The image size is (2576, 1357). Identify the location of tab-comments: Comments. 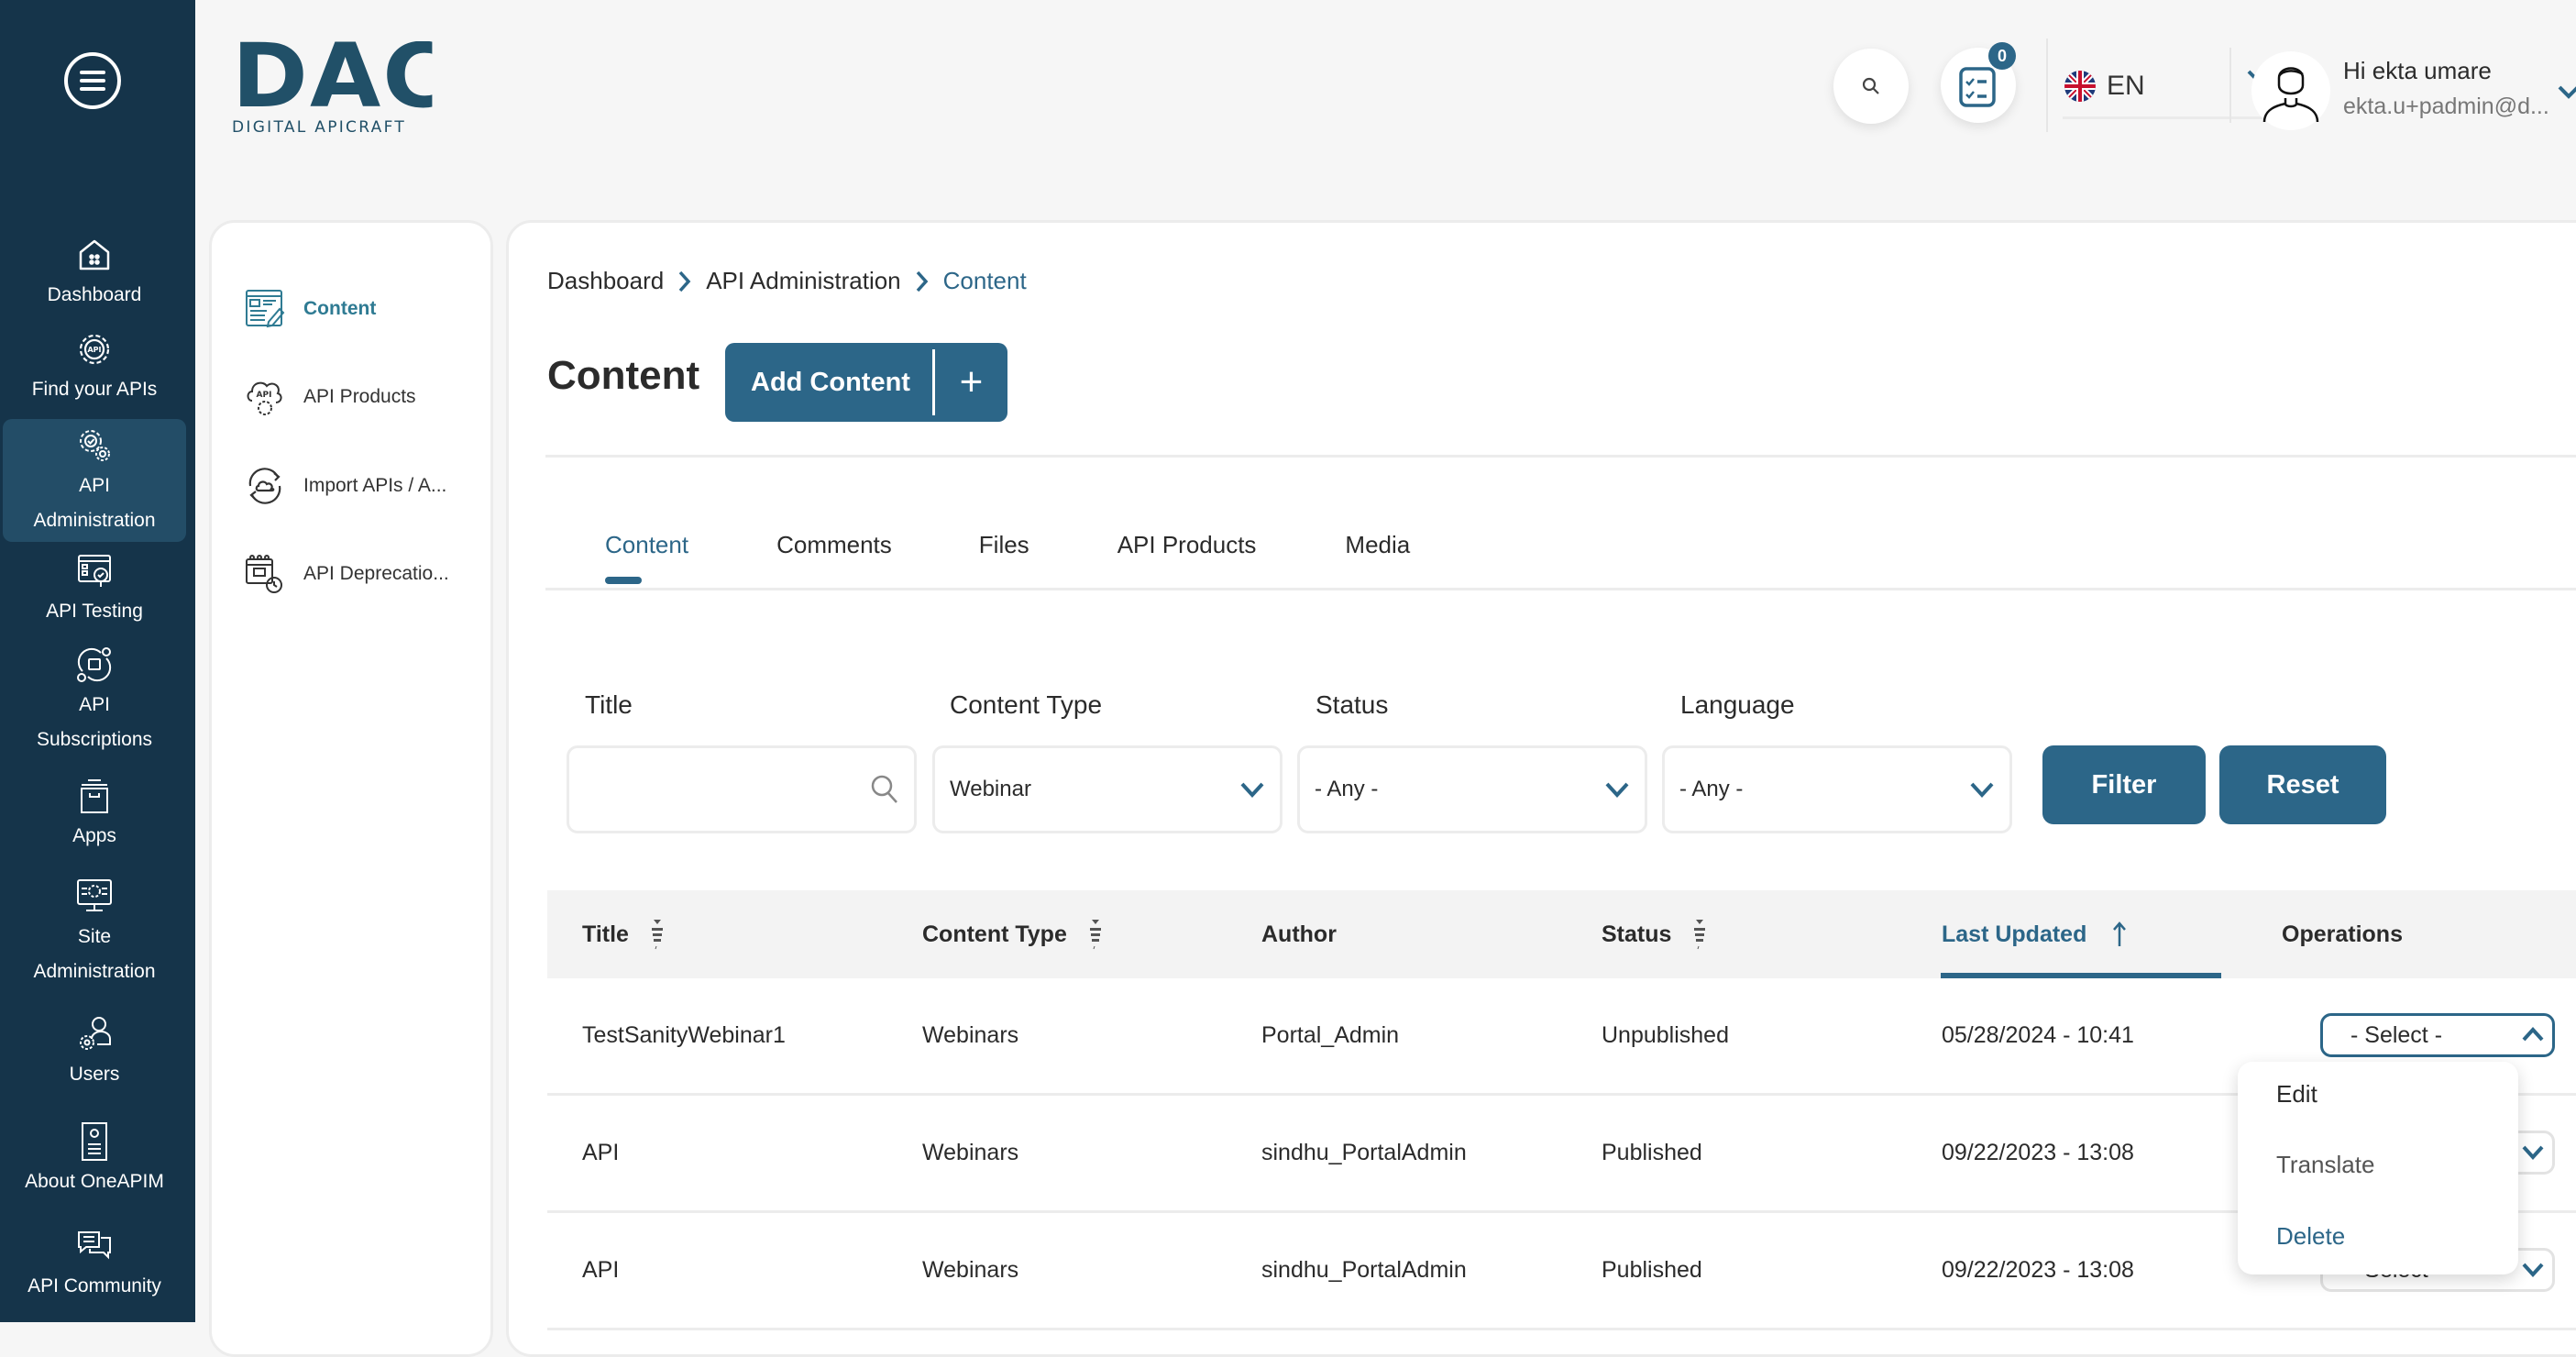
(834, 545).